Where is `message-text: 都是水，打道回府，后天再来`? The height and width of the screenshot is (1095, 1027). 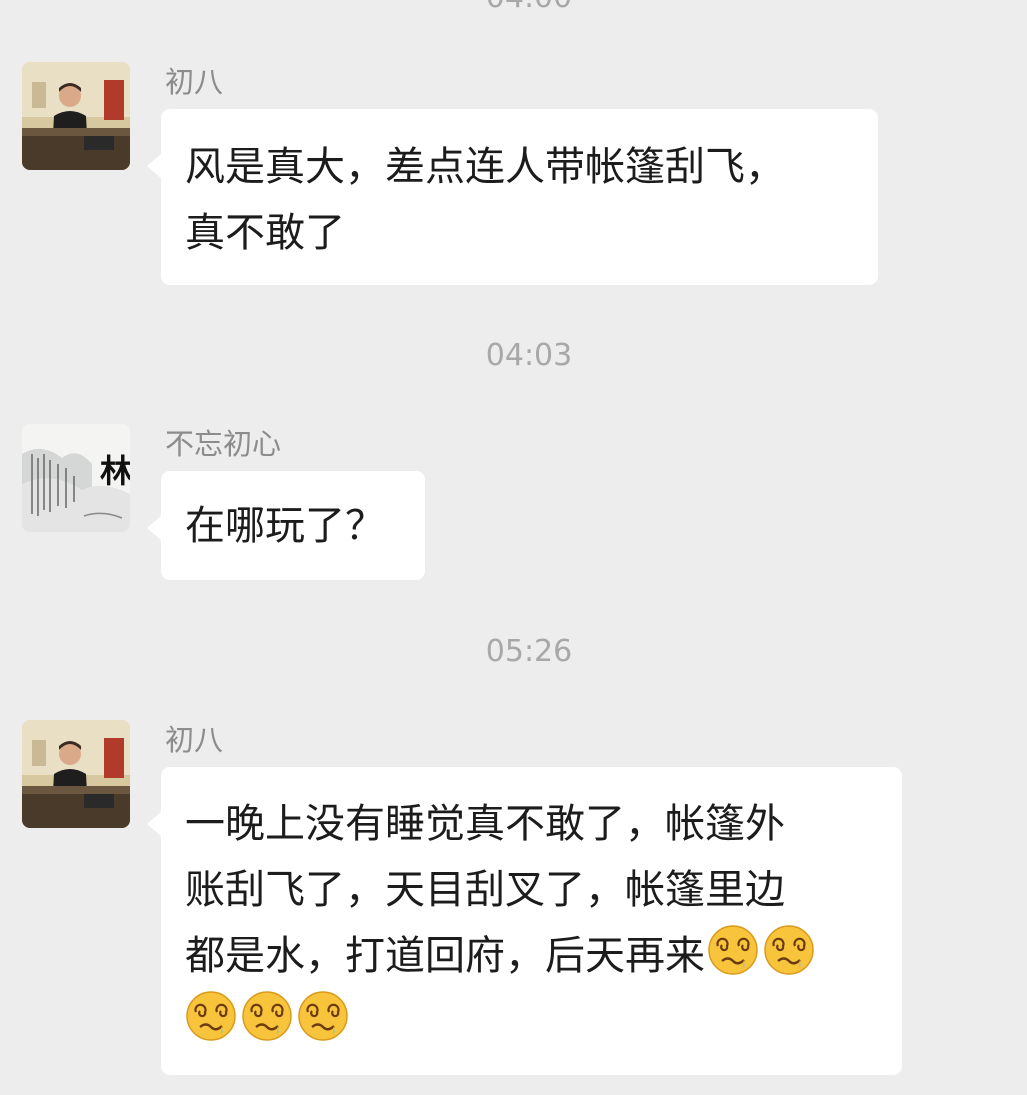
message-text: 都是水，打道回府，后天再来 is located at coordinates (445, 956).